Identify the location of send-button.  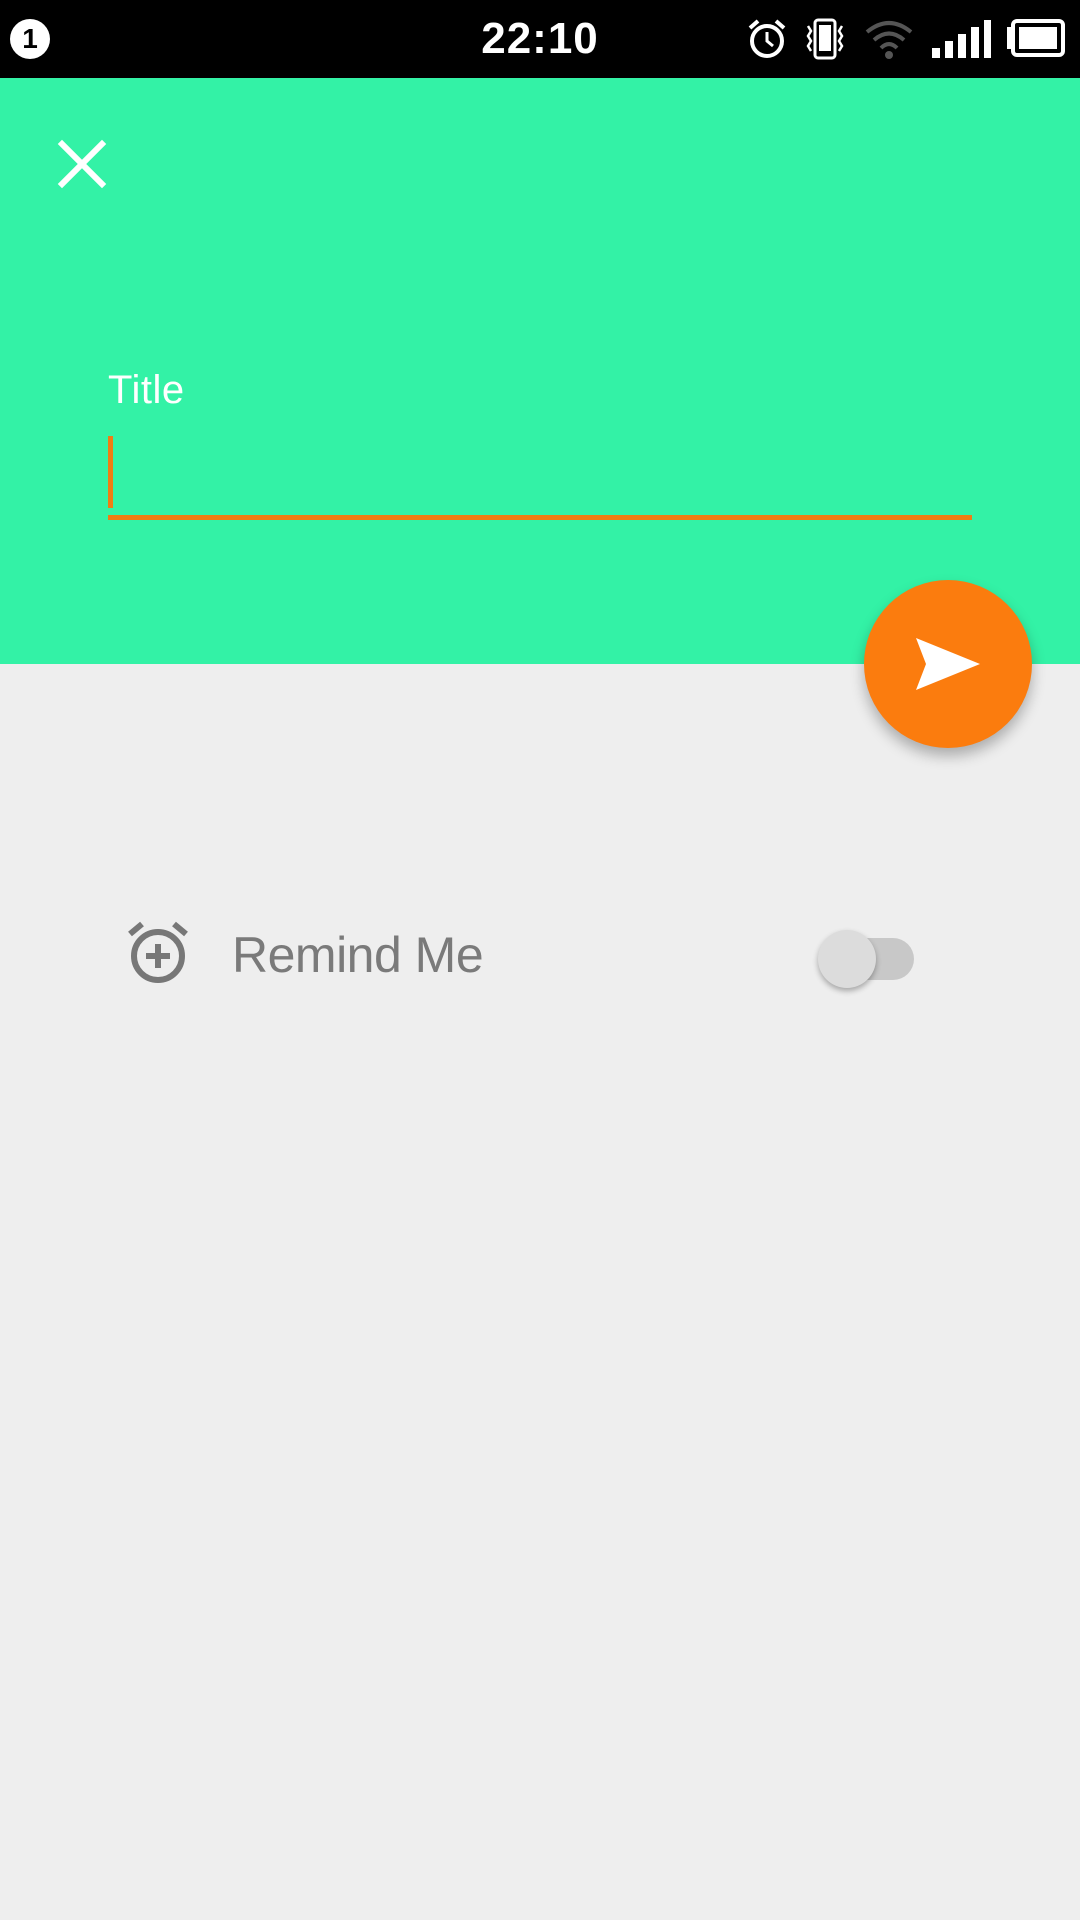
(948, 664).